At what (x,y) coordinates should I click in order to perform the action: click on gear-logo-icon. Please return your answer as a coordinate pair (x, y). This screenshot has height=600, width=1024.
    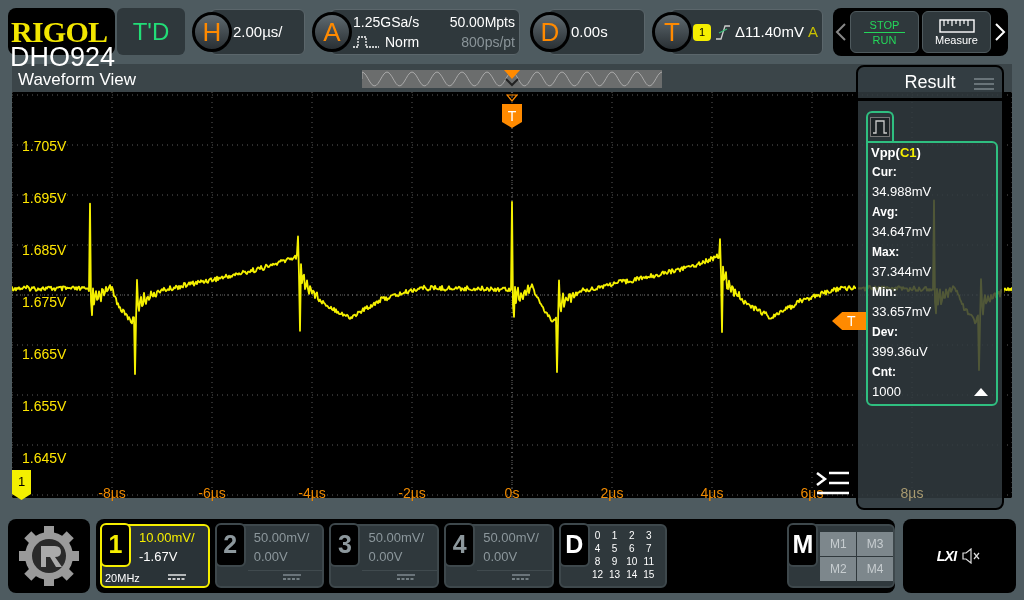
    Looking at the image, I should click on (49, 556).